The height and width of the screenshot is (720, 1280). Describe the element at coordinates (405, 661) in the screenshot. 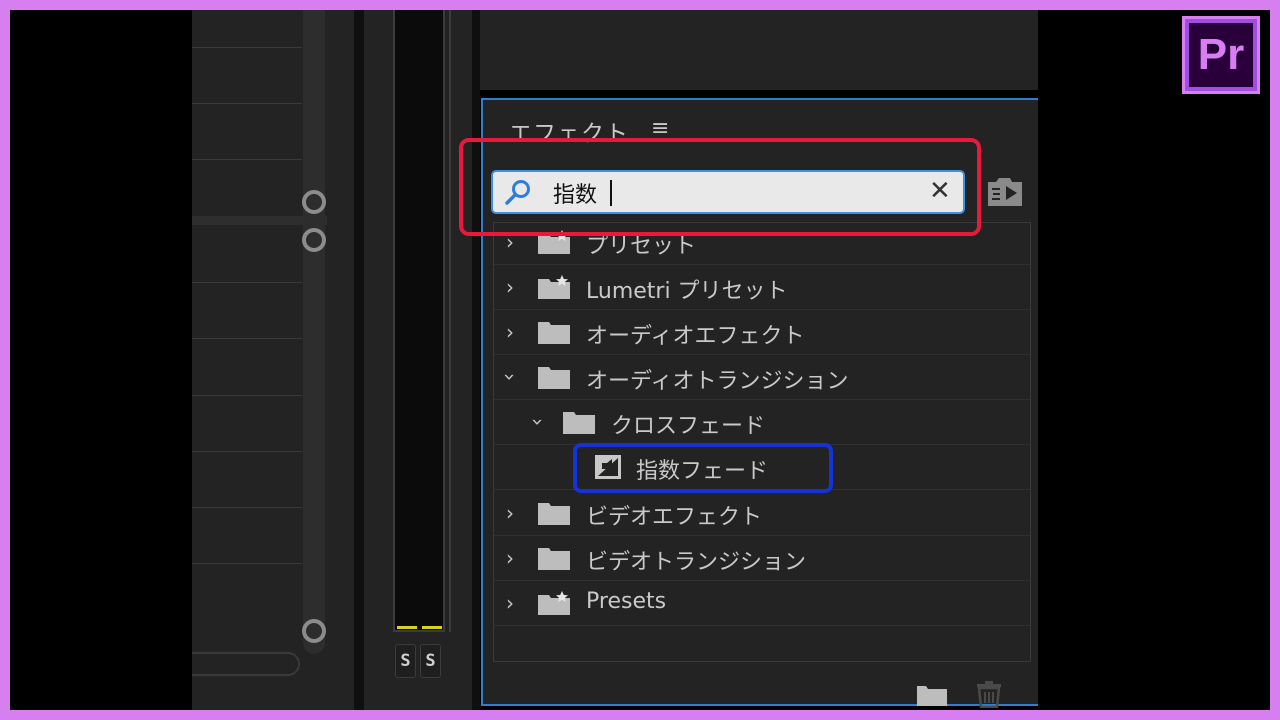

I see `solo-button-left: S` at that location.